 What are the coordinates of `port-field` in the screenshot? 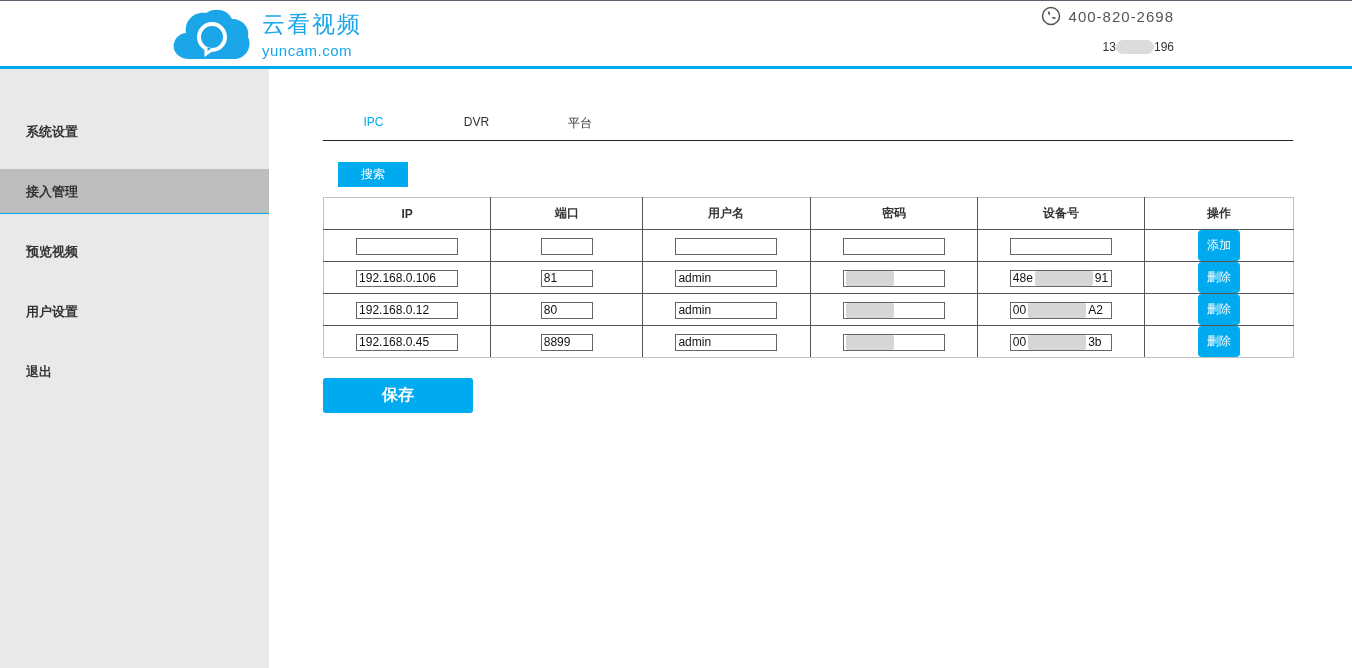 It's located at (566, 246).